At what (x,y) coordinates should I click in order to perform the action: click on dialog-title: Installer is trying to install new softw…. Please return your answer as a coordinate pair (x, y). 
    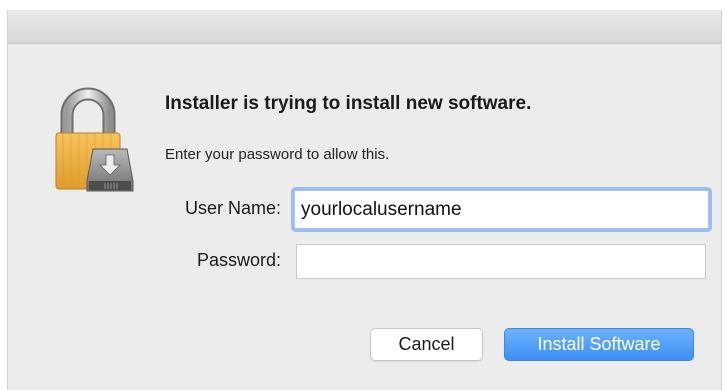
    Looking at the image, I should click on (348, 103).